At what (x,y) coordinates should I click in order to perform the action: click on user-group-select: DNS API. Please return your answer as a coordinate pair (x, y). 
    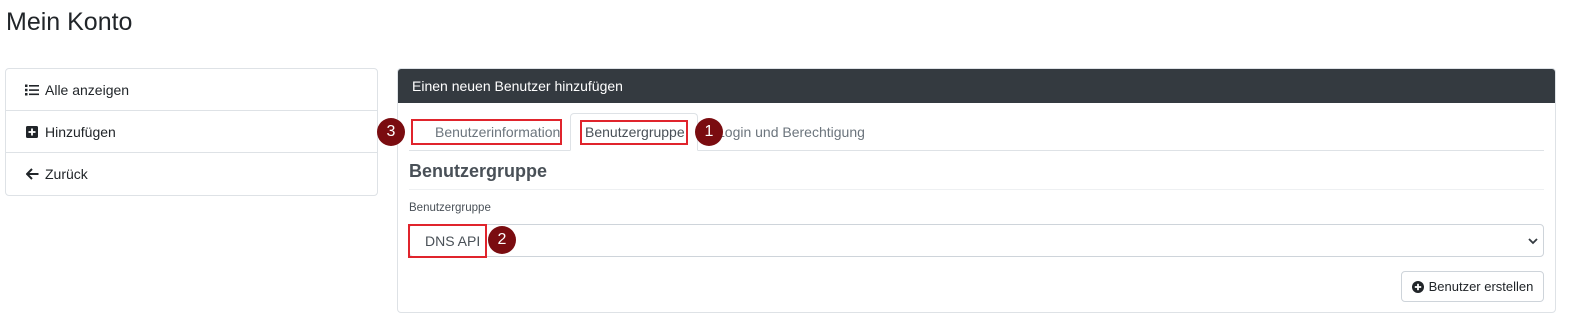
    Looking at the image, I should click on (976, 240).